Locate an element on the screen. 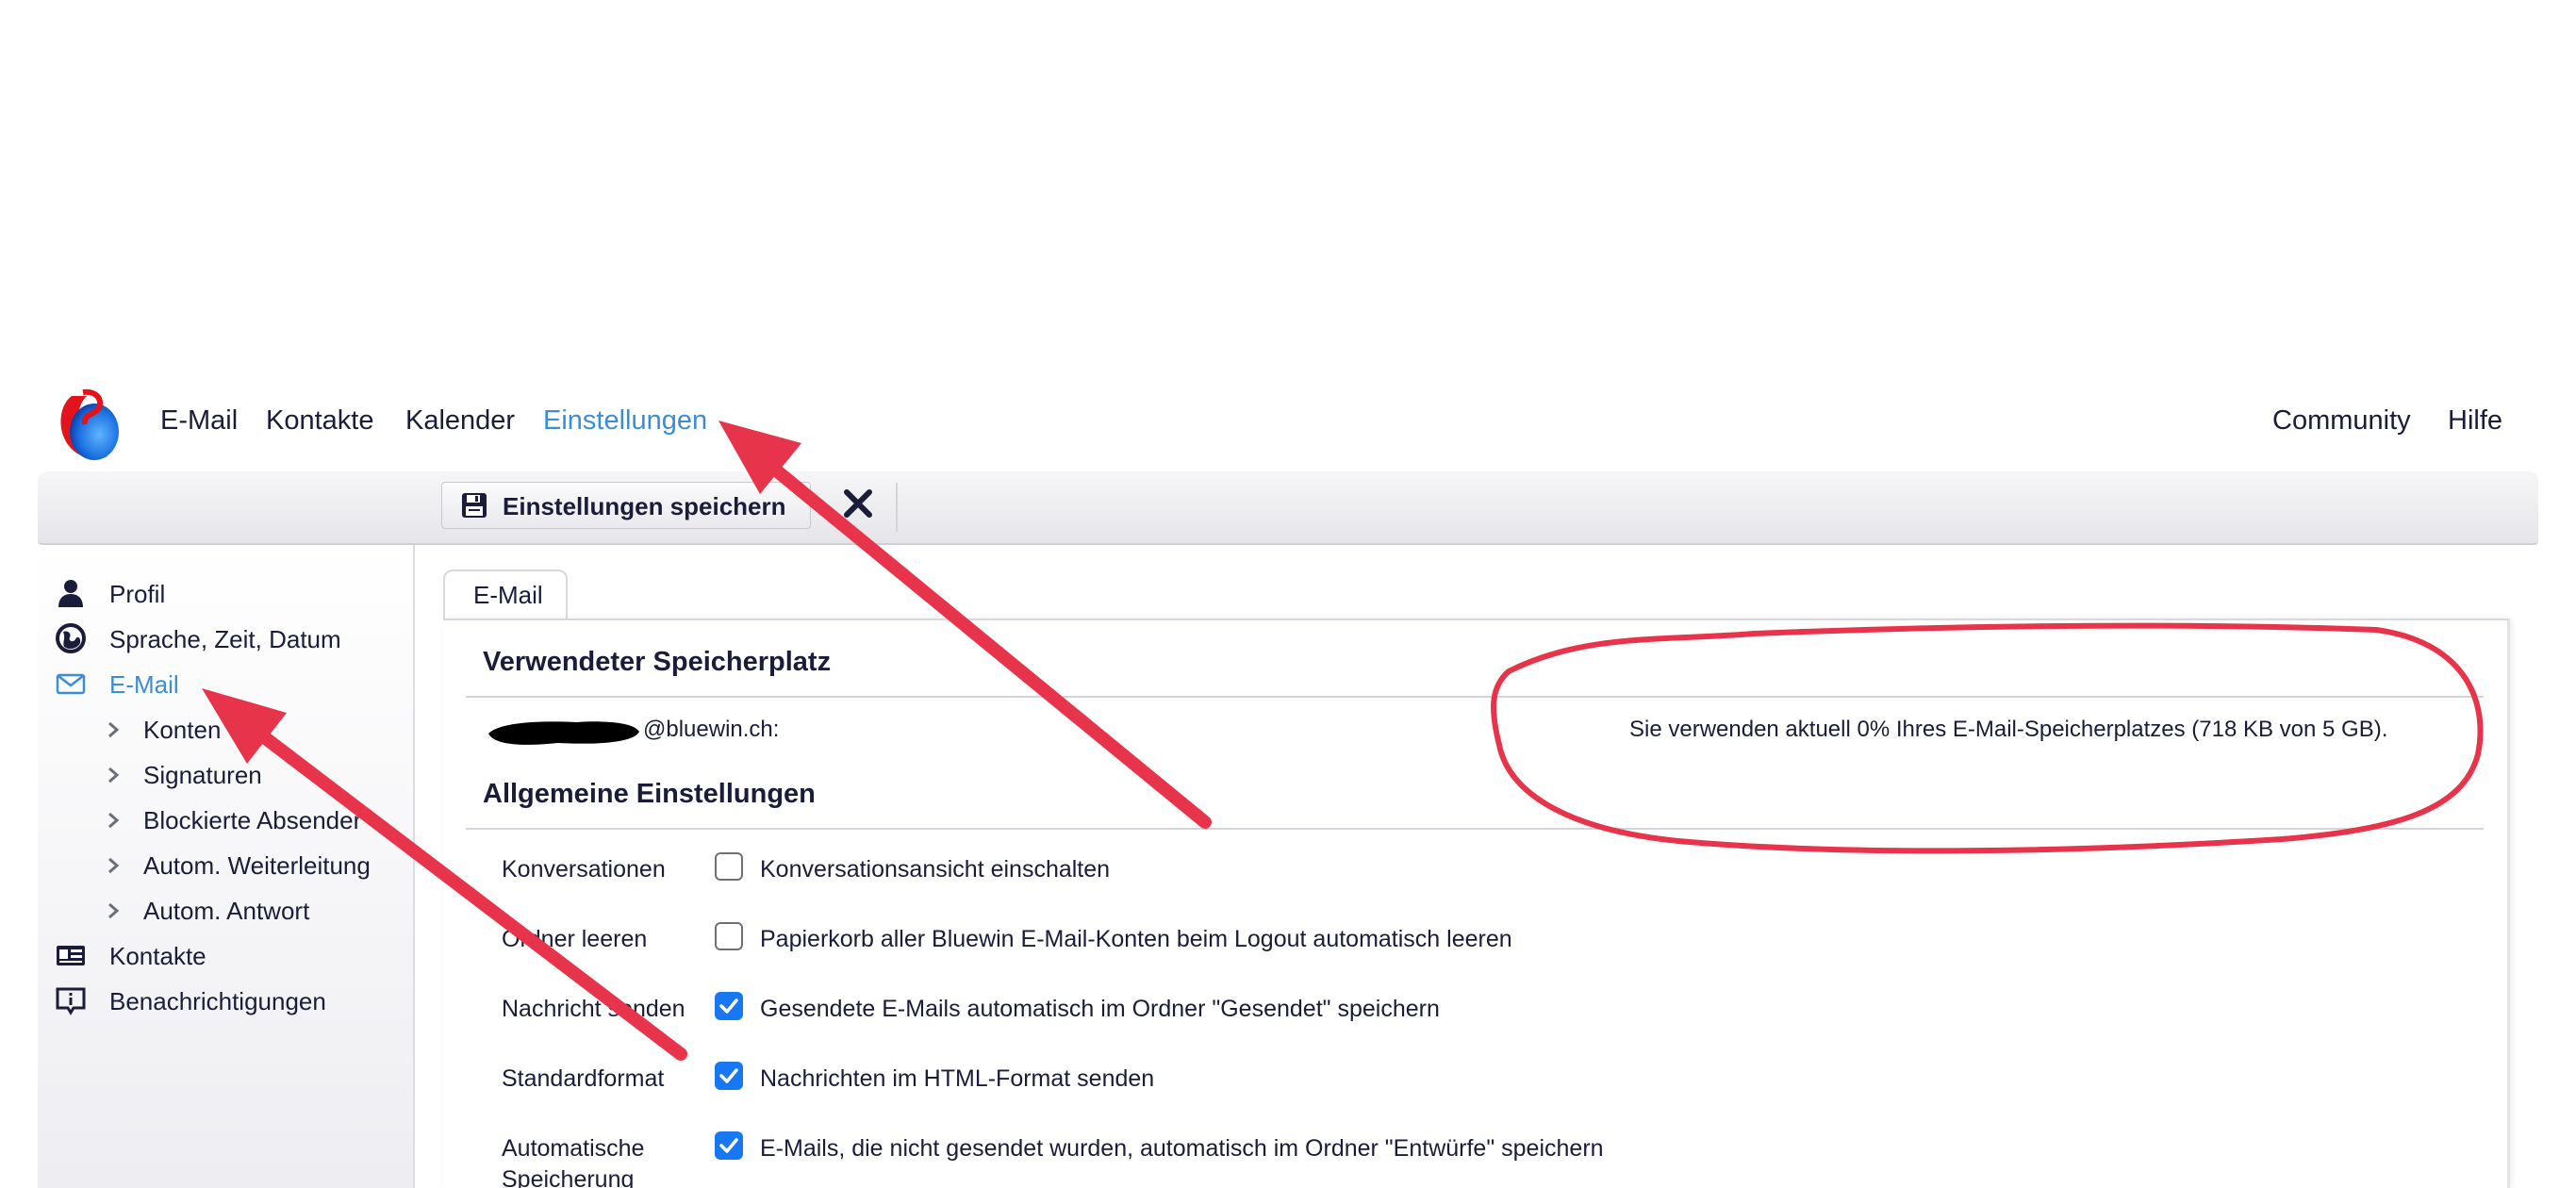  sidebar-item-kontakte: Kontakte is located at coordinates (226, 956).